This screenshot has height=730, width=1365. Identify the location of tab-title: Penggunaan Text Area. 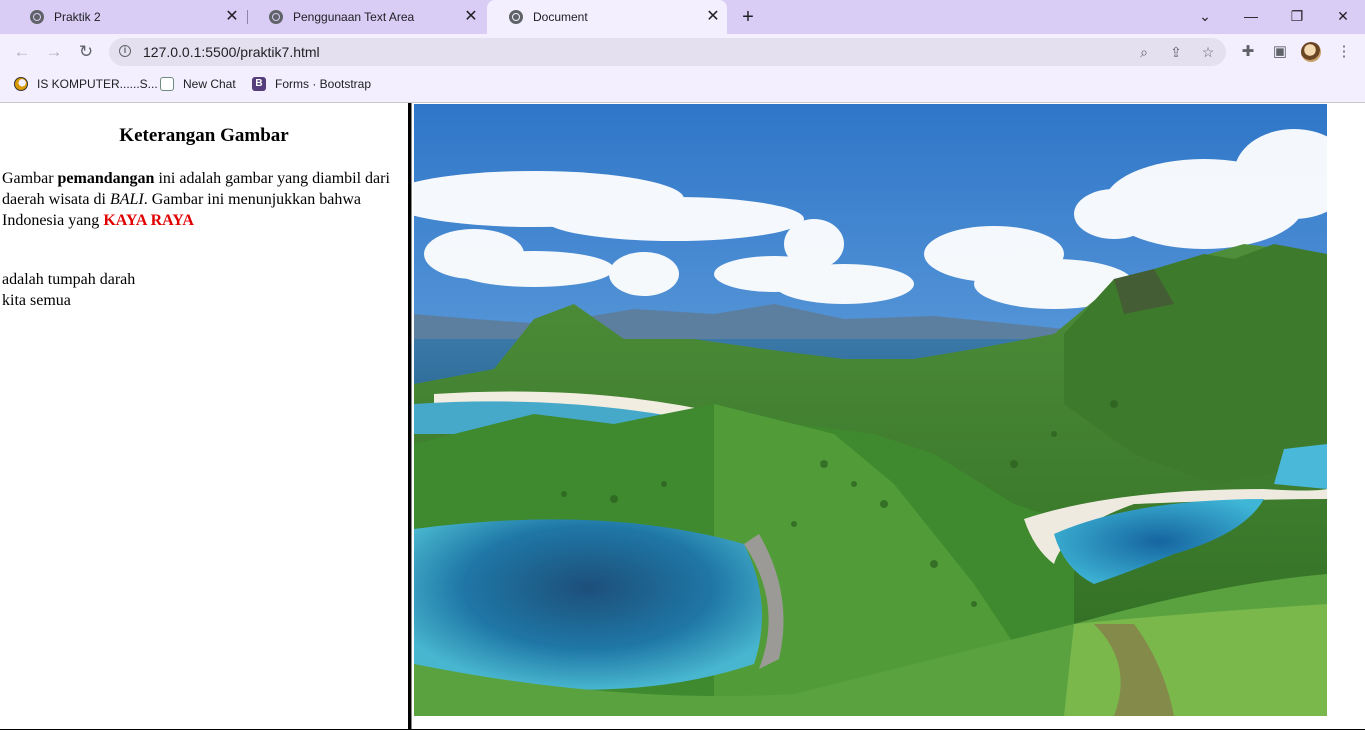
(354, 17).